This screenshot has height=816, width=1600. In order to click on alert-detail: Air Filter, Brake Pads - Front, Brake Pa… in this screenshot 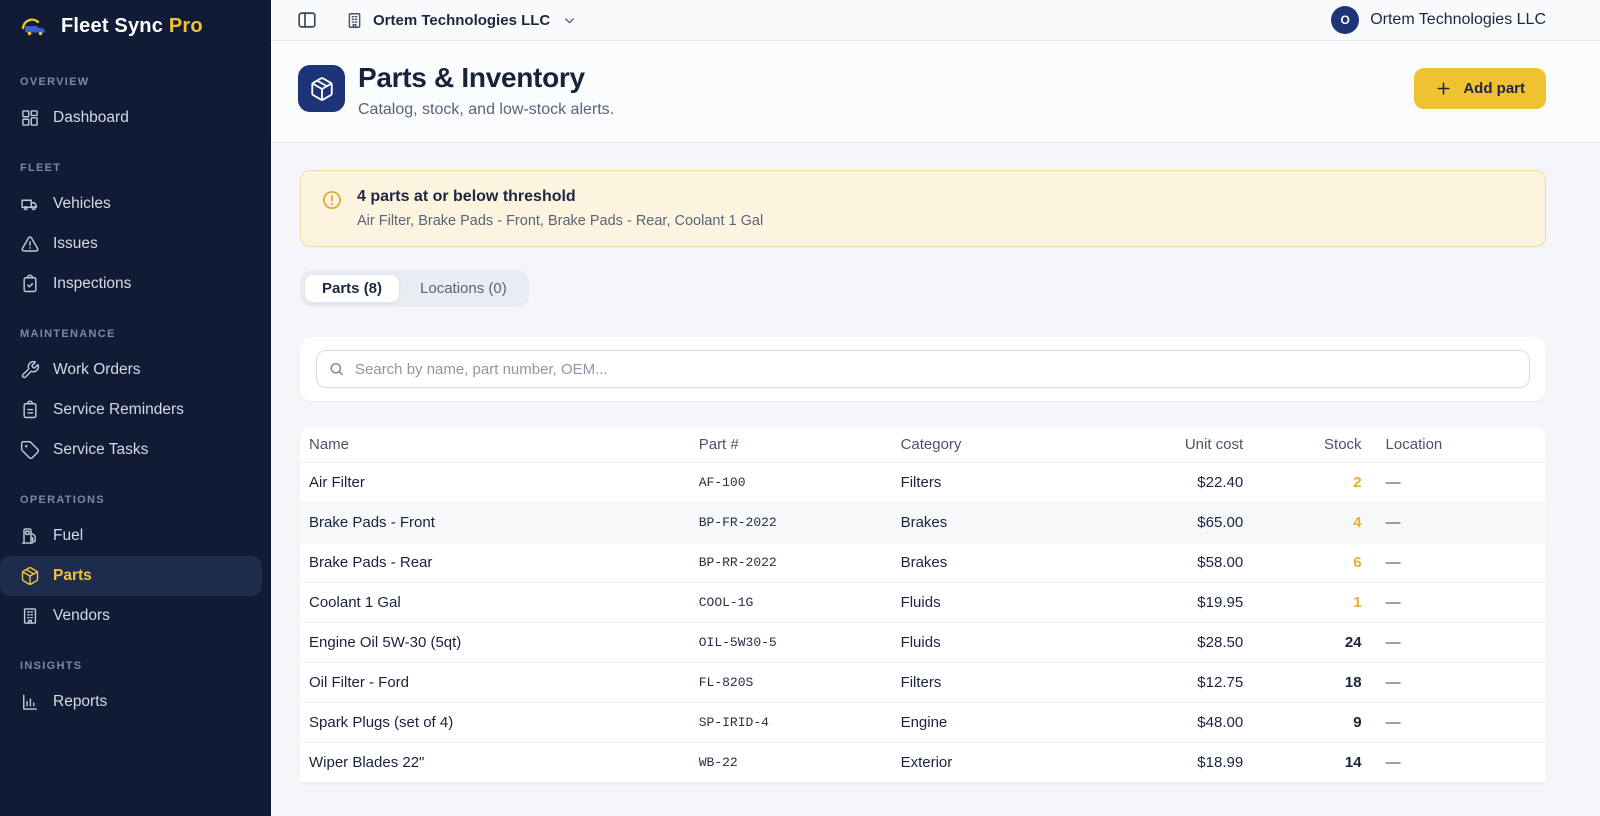, I will do `click(560, 221)`.